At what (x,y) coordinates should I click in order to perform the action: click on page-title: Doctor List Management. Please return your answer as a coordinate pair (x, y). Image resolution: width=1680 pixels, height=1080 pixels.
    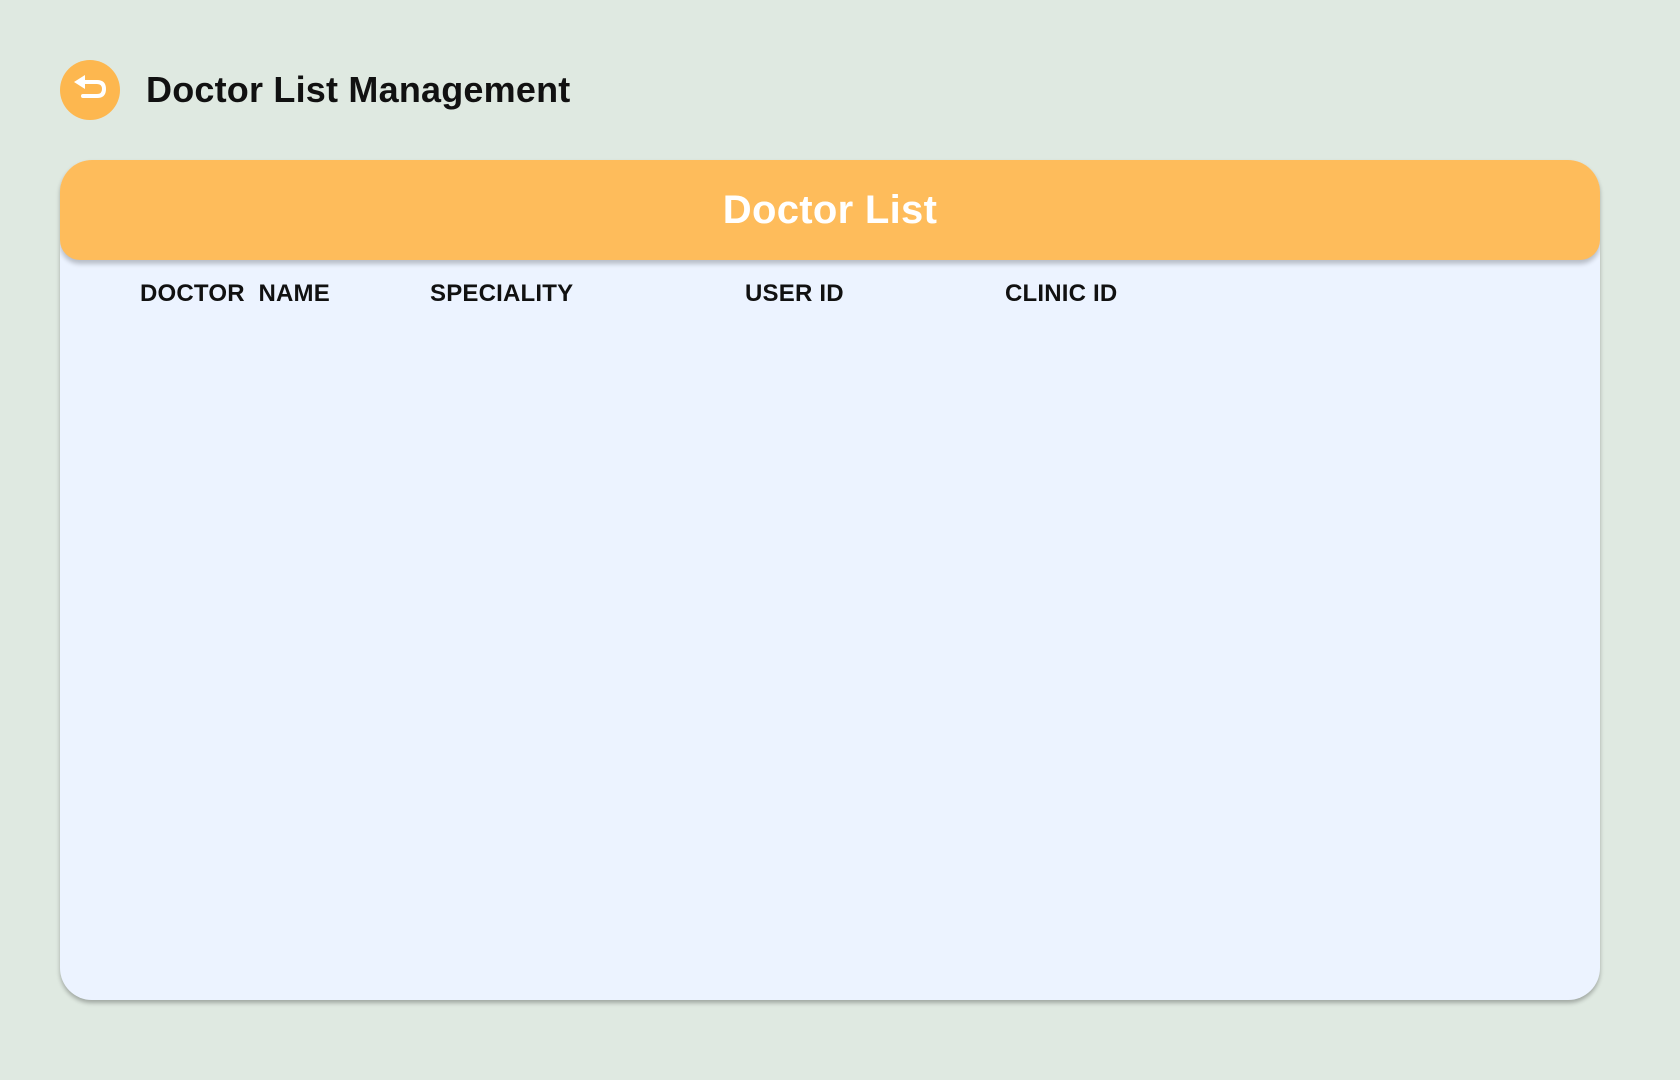
    Looking at the image, I should click on (358, 89).